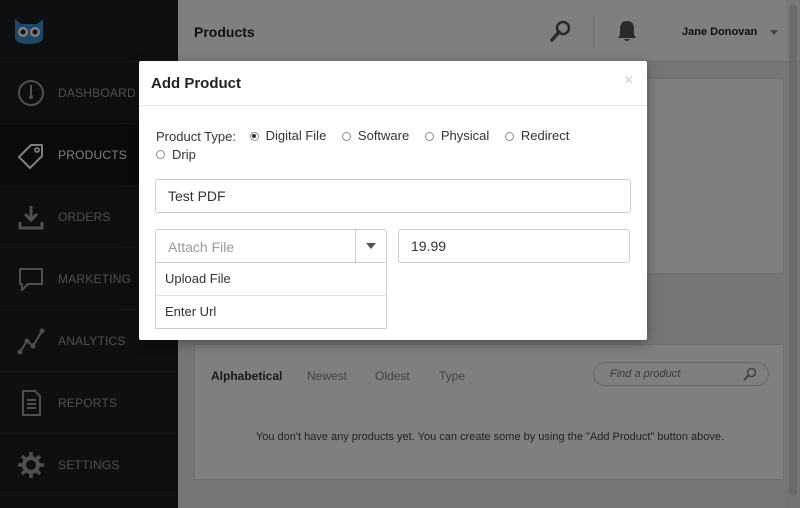 Image resolution: width=800 pixels, height=508 pixels. I want to click on radio-software: Software, so click(375, 136).